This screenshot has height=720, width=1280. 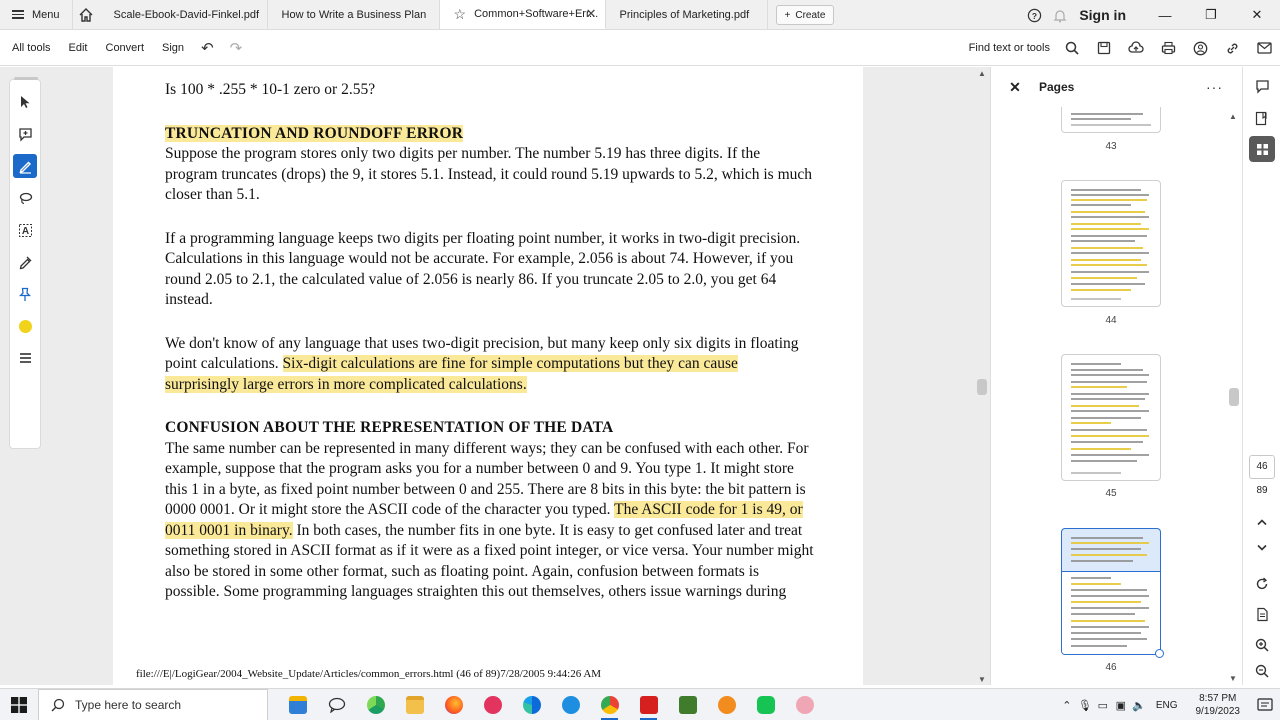 I want to click on taskbar-app-blue-icon, so click(x=570, y=704).